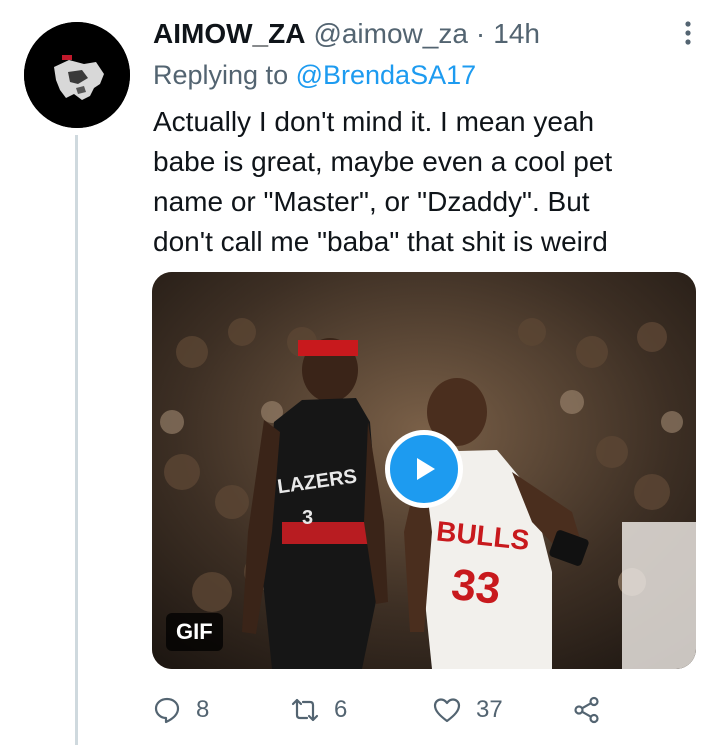  What do you see at coordinates (476, 587) in the screenshot?
I see `jersey-right-number: 33` at bounding box center [476, 587].